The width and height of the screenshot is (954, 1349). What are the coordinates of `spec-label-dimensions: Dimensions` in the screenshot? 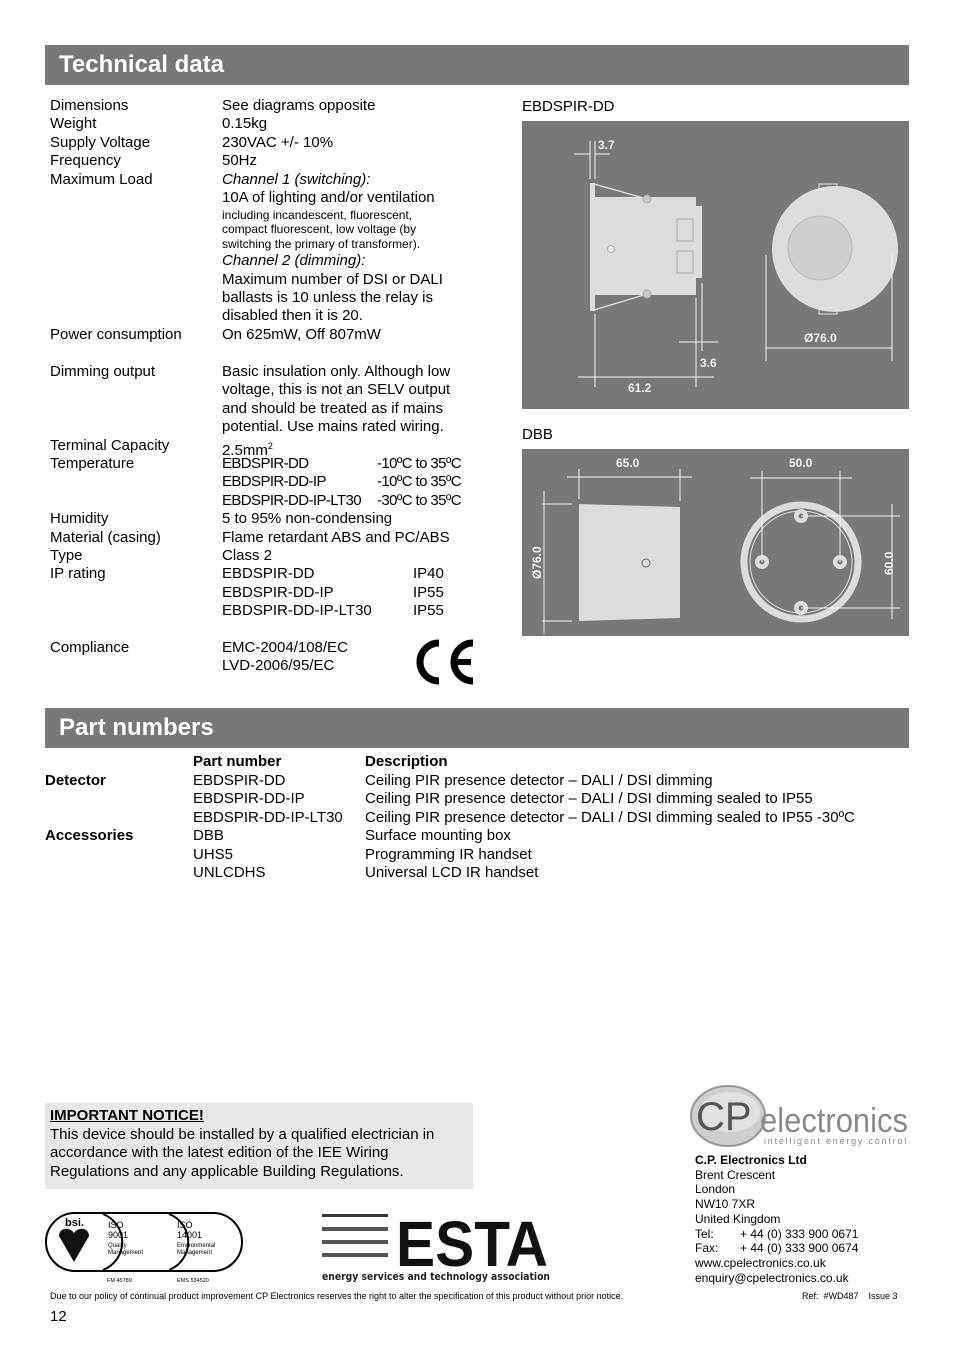 It's located at (89, 105).